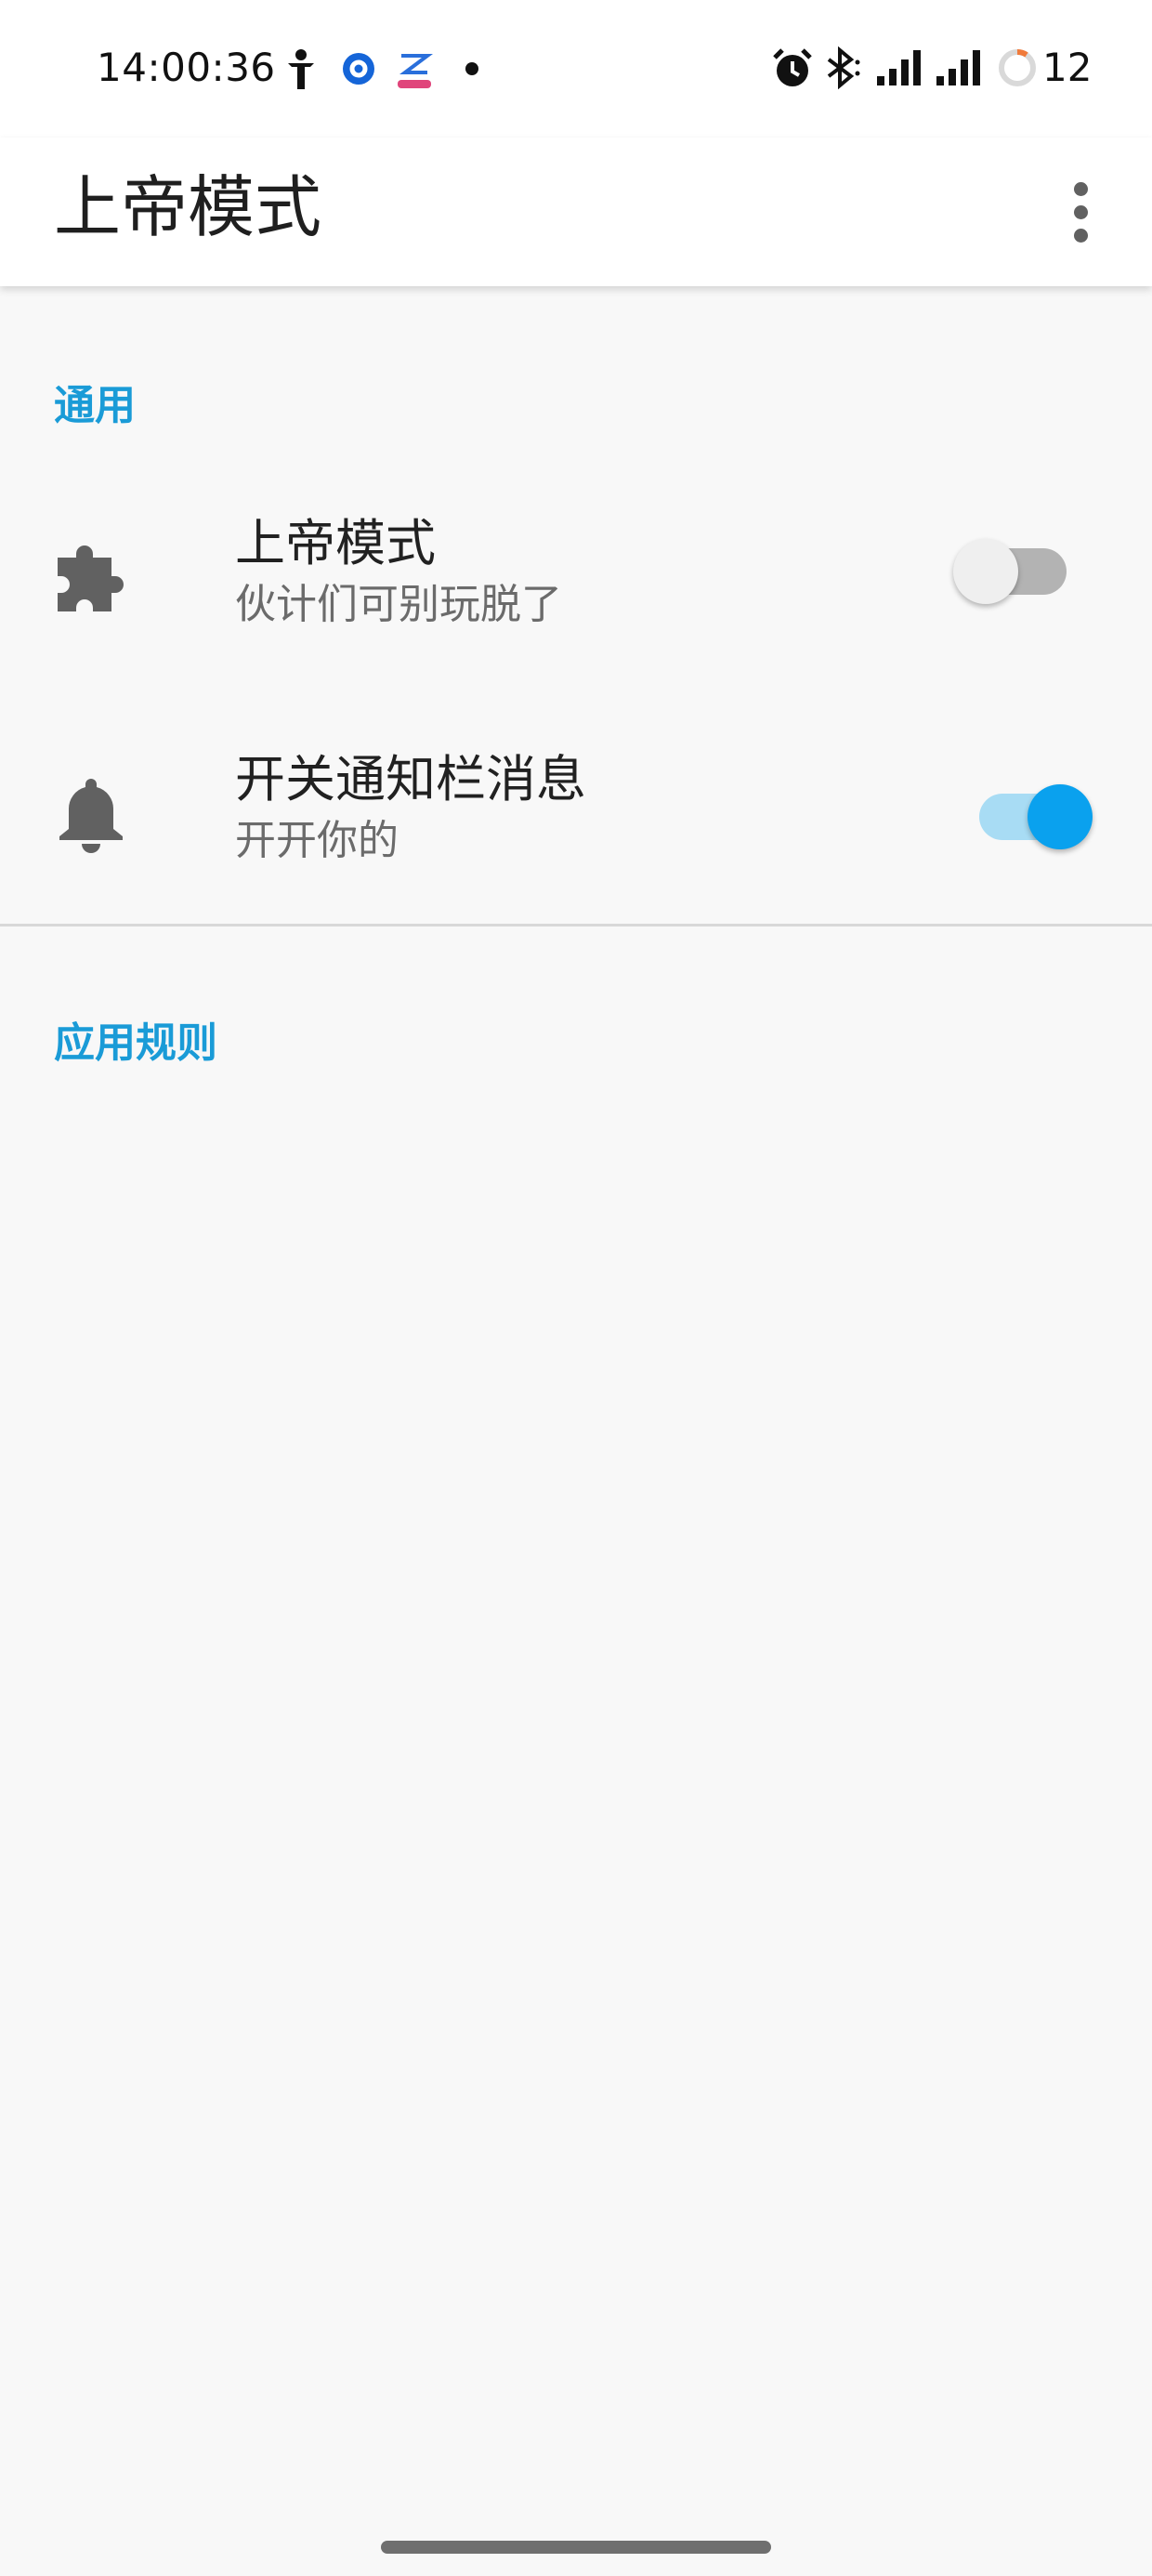 This screenshot has height=2576, width=1152. I want to click on status-time: 14:00:36, so click(186, 67).